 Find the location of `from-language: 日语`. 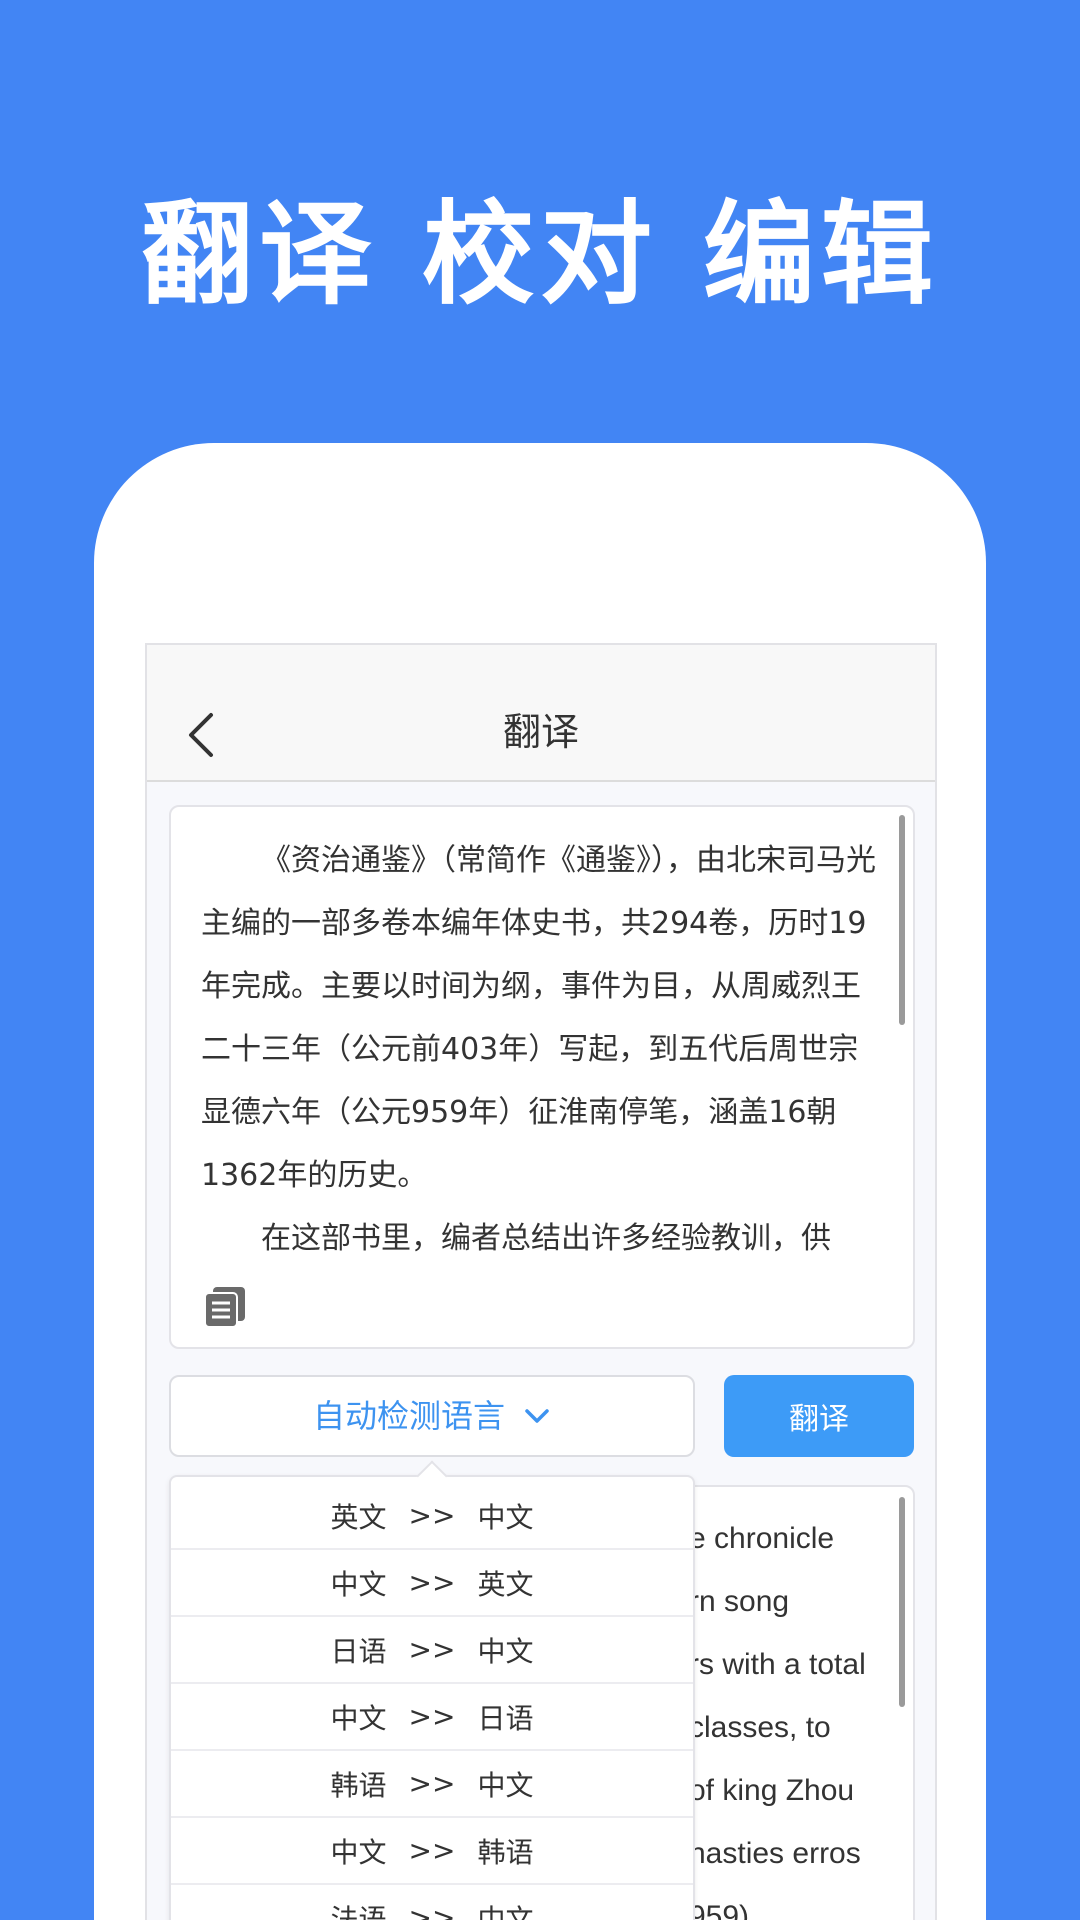

from-language: 日语 is located at coordinates (358, 1651).